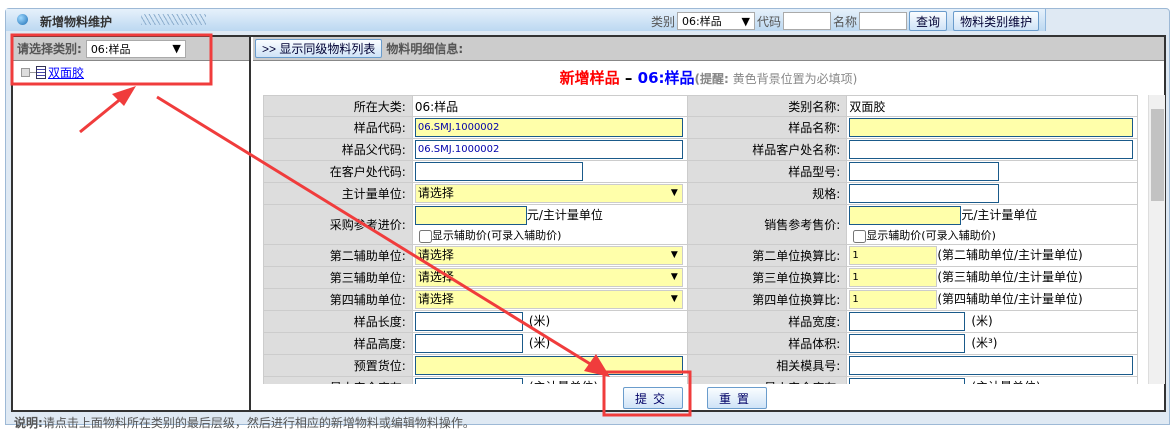 The image size is (1170, 431). I want to click on field-label: 采购参考进价:, so click(338, 224).